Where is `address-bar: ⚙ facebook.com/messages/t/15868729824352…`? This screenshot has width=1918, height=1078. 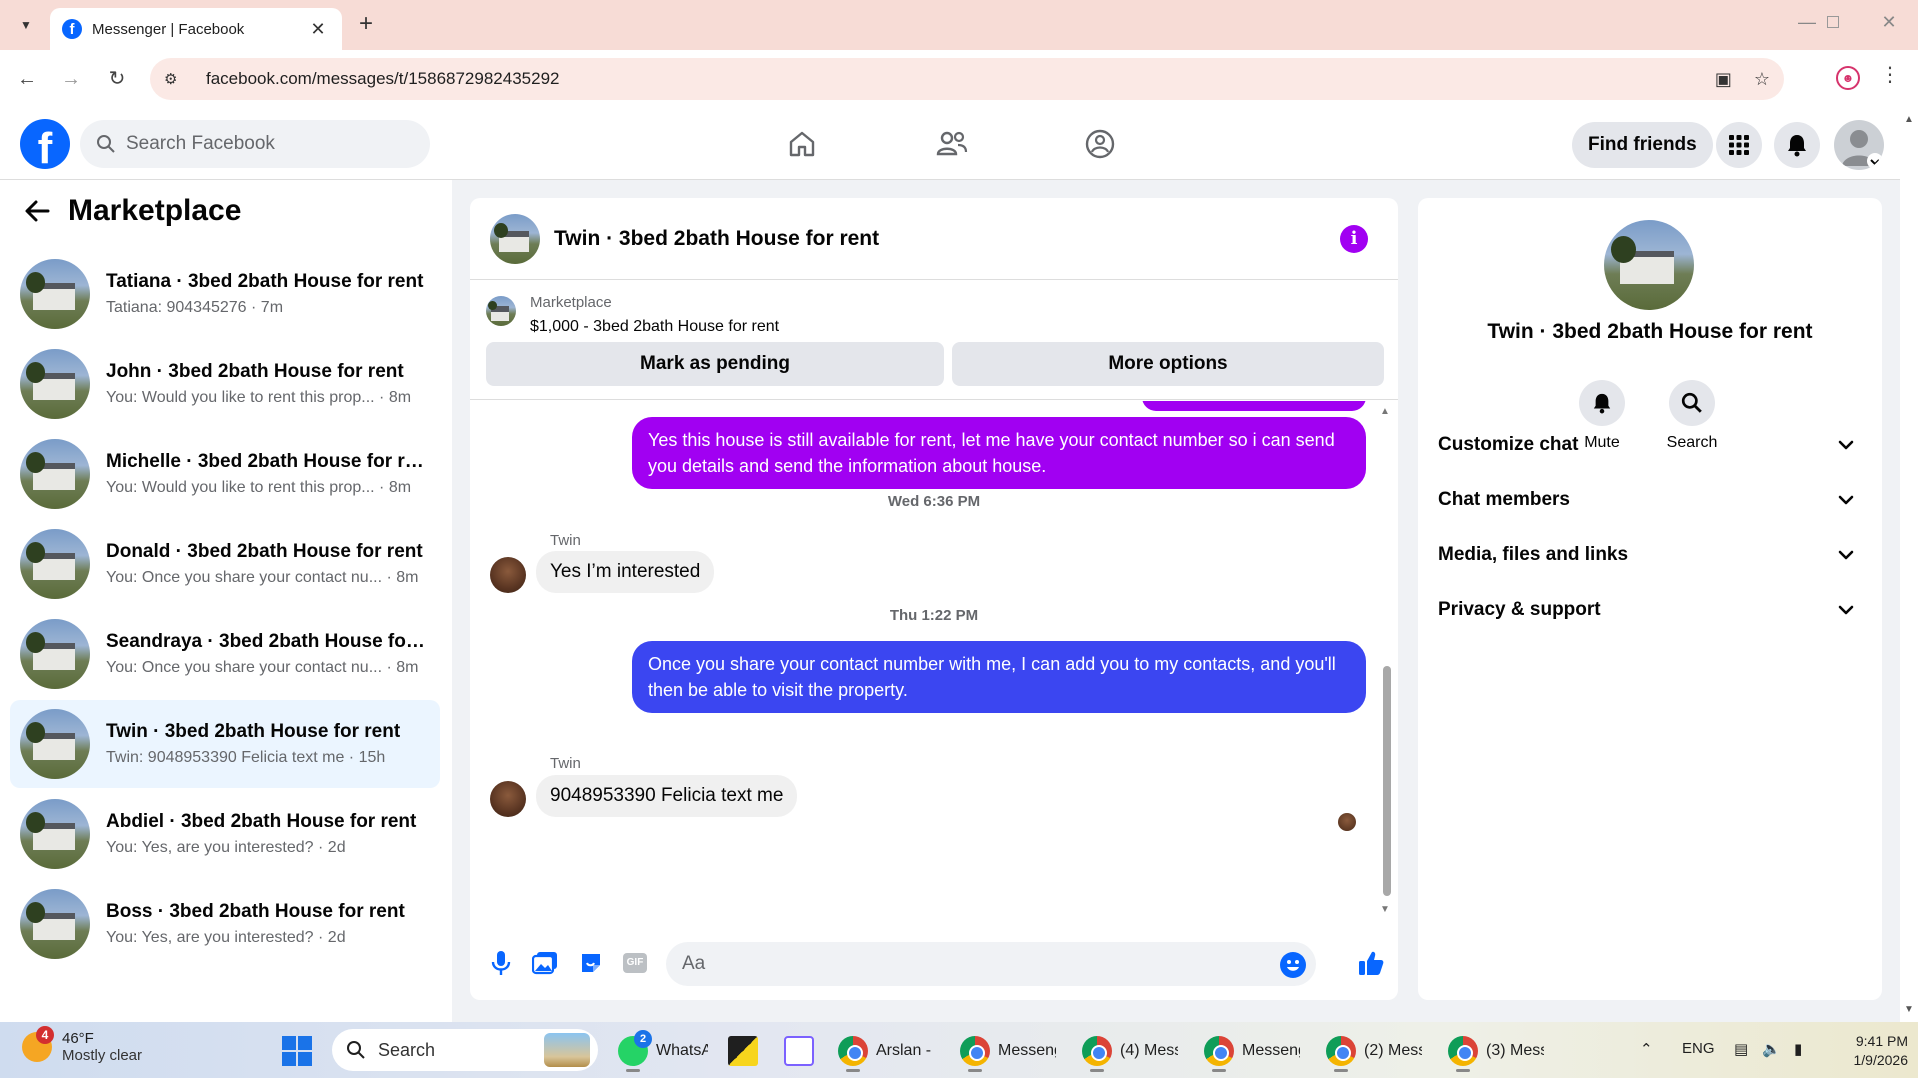 address-bar: ⚙ facebook.com/messages/t/15868729824352… is located at coordinates (967, 79).